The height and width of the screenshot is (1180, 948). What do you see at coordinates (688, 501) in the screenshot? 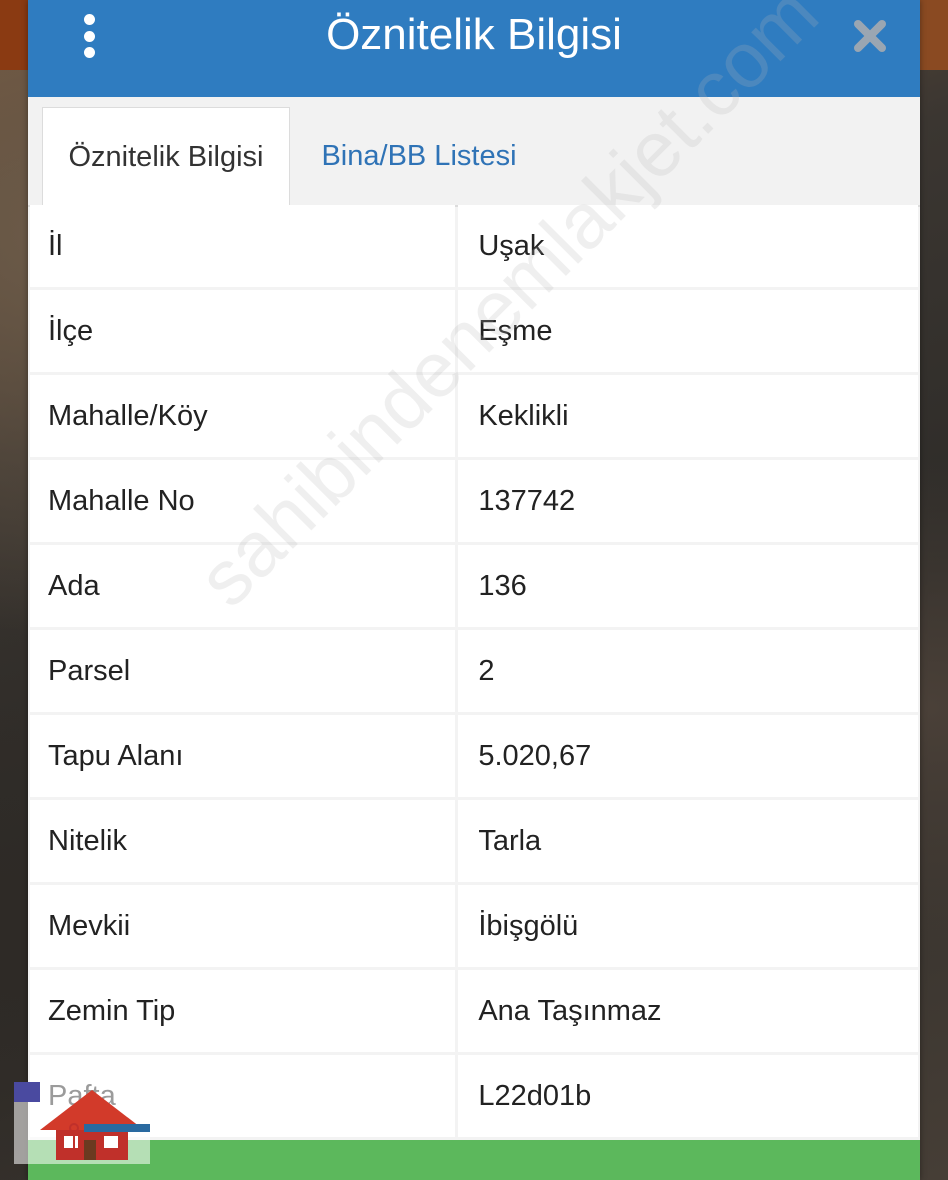
I see `attribute-value: 137742` at bounding box center [688, 501].